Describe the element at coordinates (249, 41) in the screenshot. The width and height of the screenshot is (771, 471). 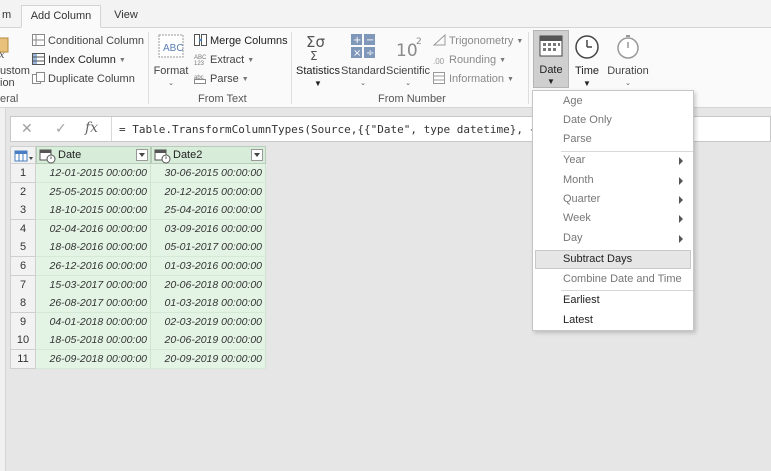
I see `merge-columns-label: Merge Columns` at that location.